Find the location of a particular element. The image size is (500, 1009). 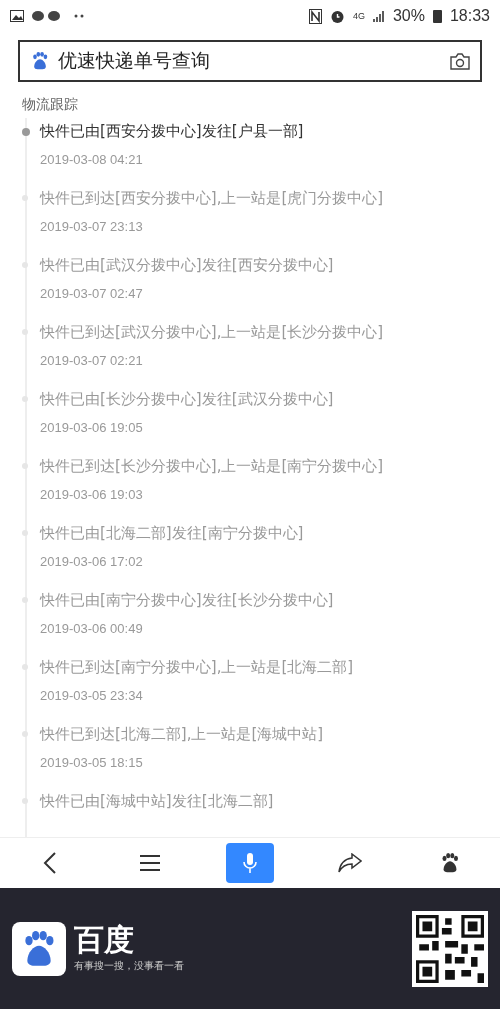

battery-icon is located at coordinates (437, 16).